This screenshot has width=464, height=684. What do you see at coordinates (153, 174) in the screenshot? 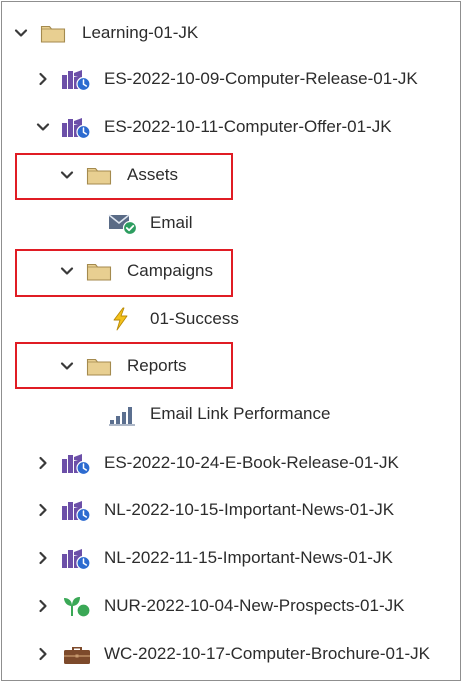
I see `tree-item-label: Assets` at bounding box center [153, 174].